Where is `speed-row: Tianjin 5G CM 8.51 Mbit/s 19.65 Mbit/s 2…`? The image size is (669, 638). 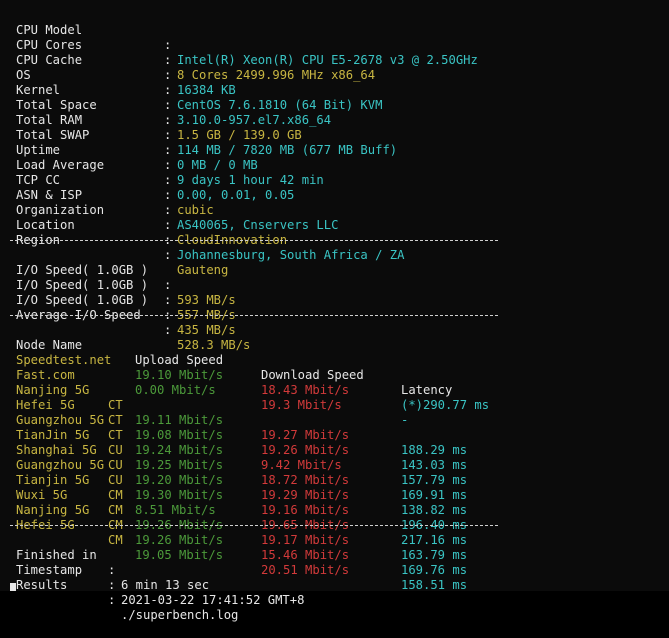
speed-row: Tianjin 5G CM 8.51 Mbit/s 19.65 Mbit/s 2… is located at coordinates (242, 510).